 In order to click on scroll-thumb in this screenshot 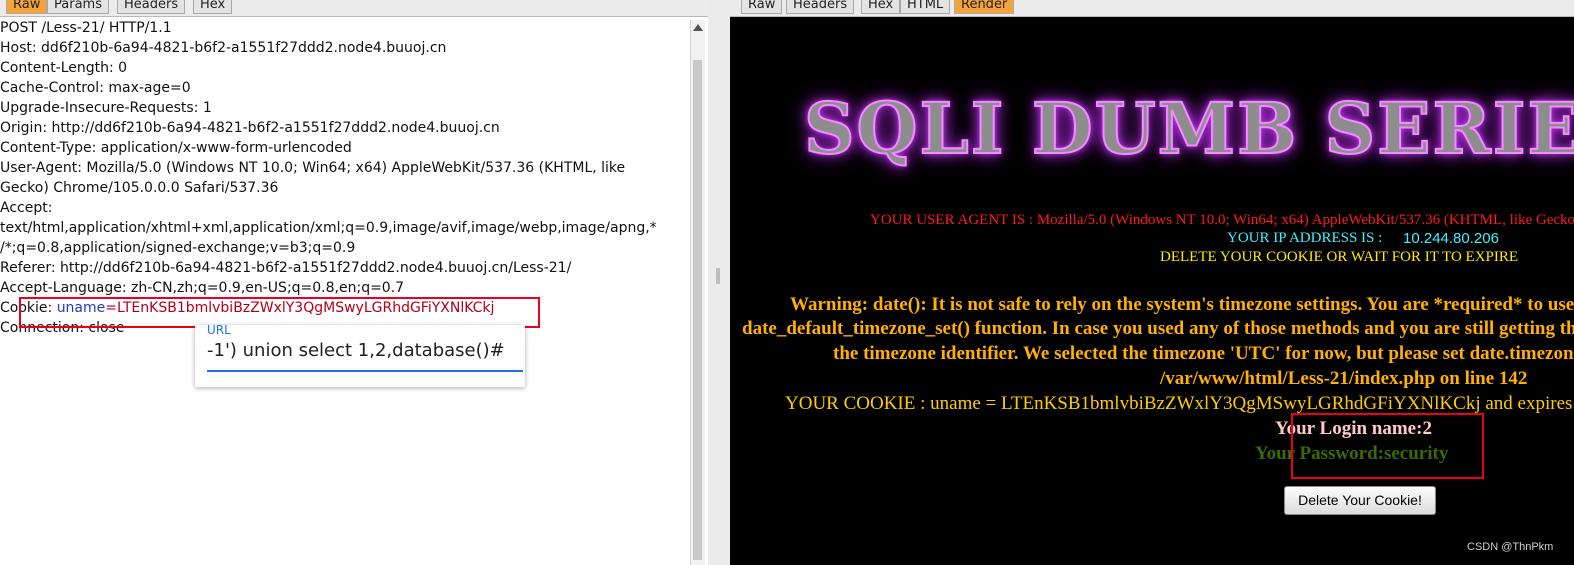, I will do `click(697, 310)`.